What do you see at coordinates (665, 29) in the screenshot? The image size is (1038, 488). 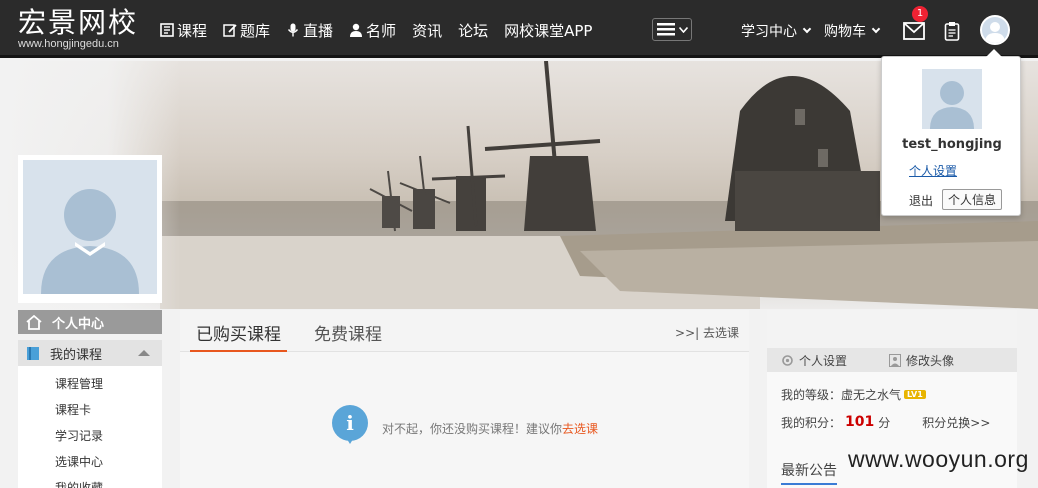 I see `hamburger-icon` at bounding box center [665, 29].